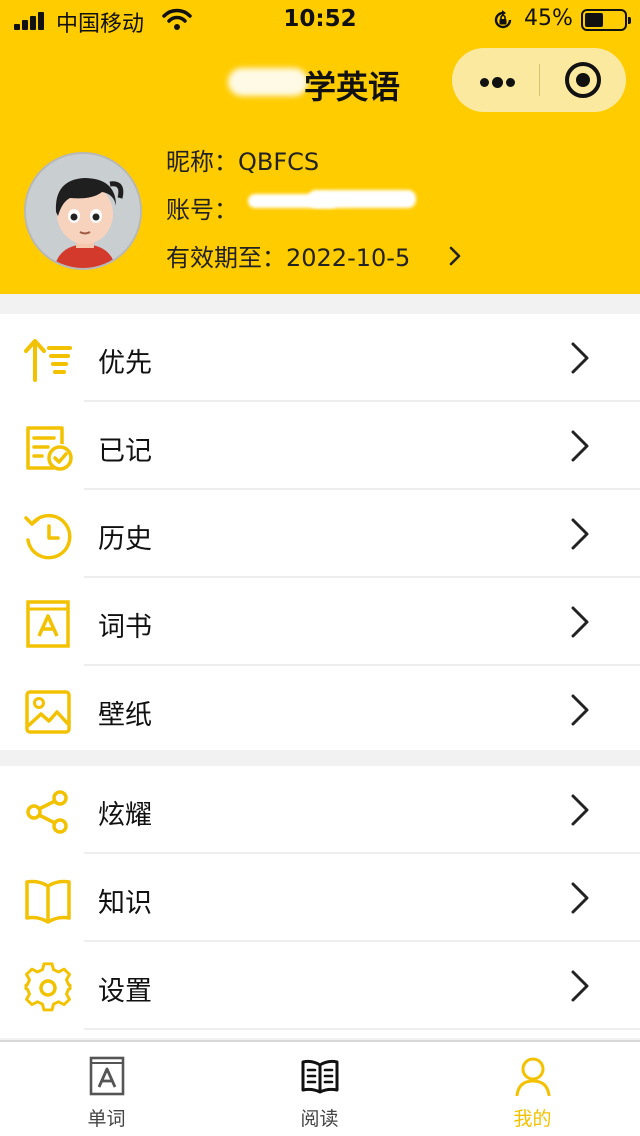  Describe the element at coordinates (362, 1029) in the screenshot. I see `divider` at that location.